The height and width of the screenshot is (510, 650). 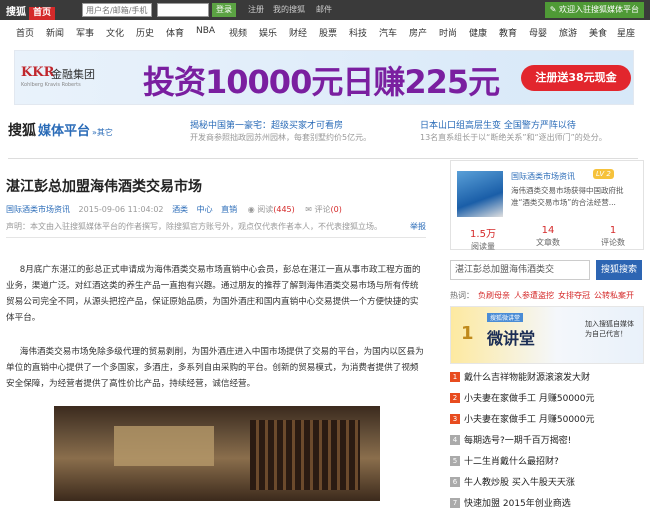 What do you see at coordinates (308, 209) in the screenshot?
I see `comment-icon: ✉` at bounding box center [308, 209].